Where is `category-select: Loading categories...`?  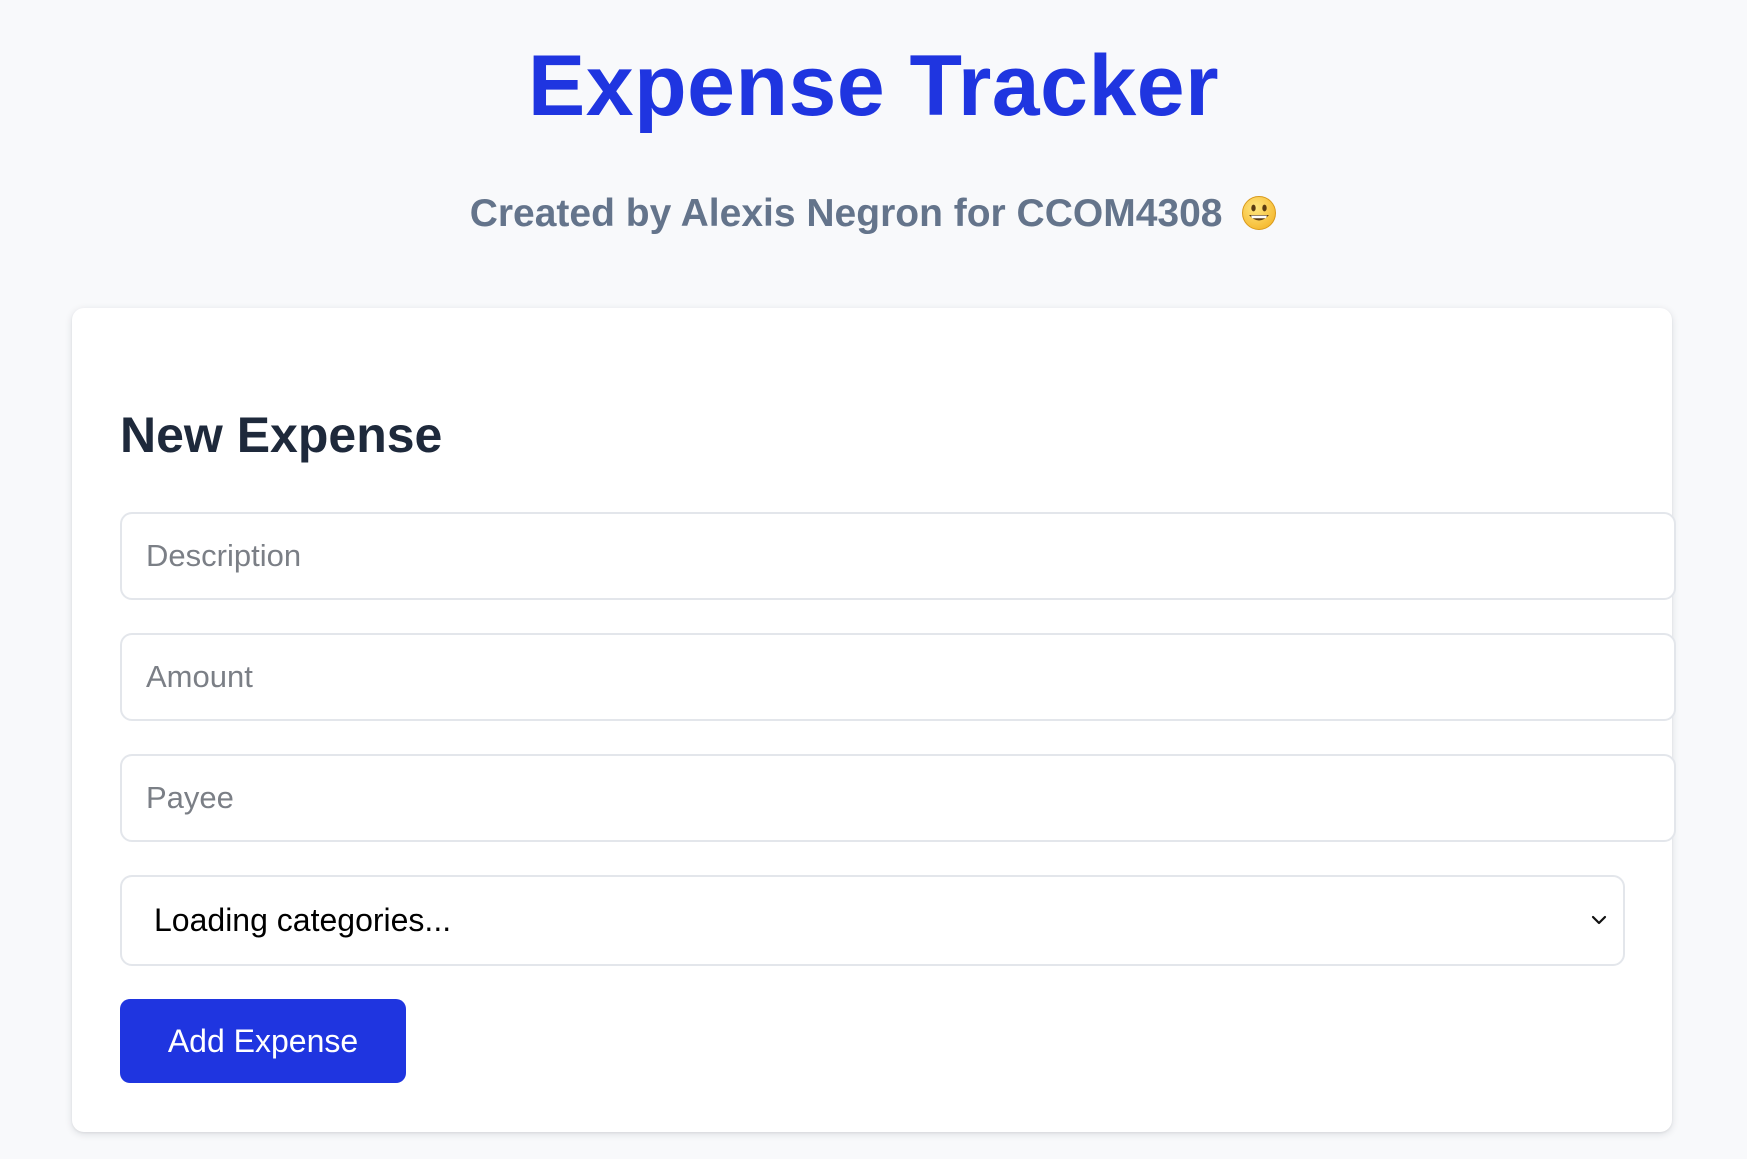 category-select: Loading categories... is located at coordinates (872, 920).